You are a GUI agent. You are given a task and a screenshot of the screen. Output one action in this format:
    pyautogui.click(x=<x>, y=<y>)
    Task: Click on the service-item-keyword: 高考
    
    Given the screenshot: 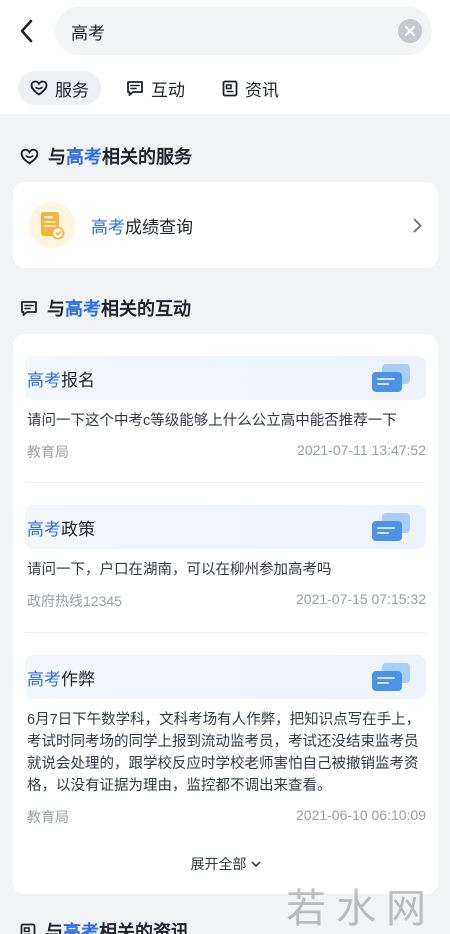 What is the action you would take?
    pyautogui.click(x=108, y=227)
    